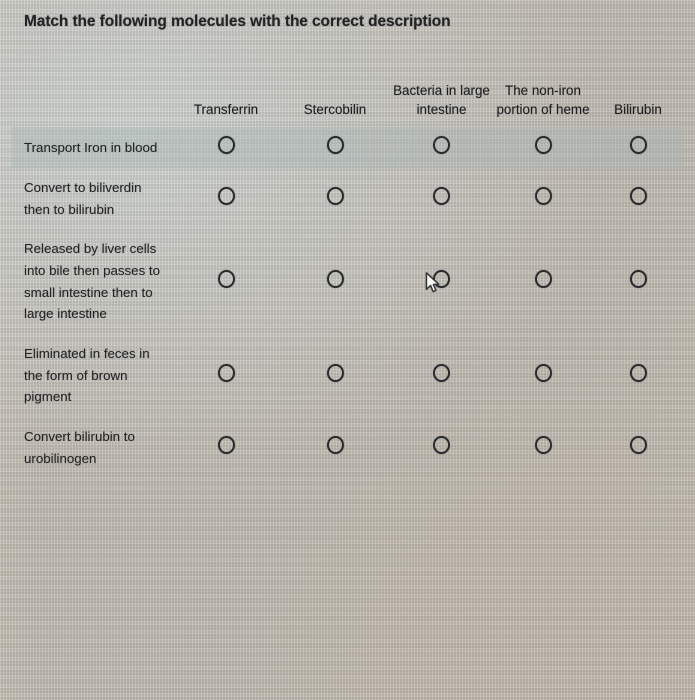  I want to click on cell-released-by-liver-cells-stercobilin, so click(335, 281).